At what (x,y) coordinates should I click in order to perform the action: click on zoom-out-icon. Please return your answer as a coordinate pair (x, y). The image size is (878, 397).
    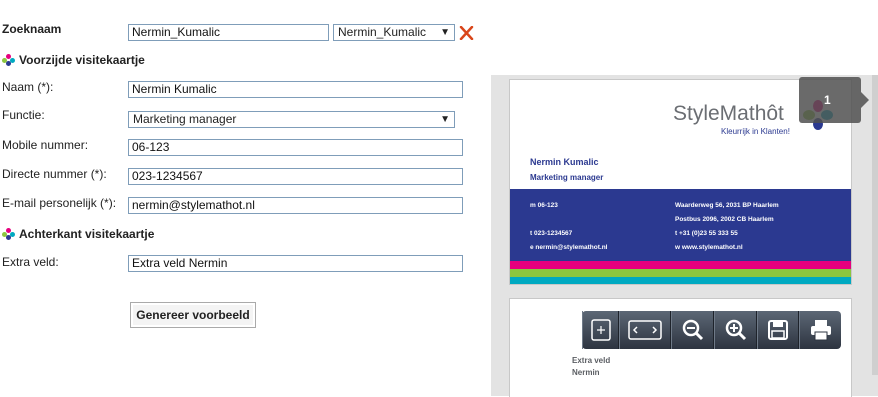
    Looking at the image, I should click on (692, 330).